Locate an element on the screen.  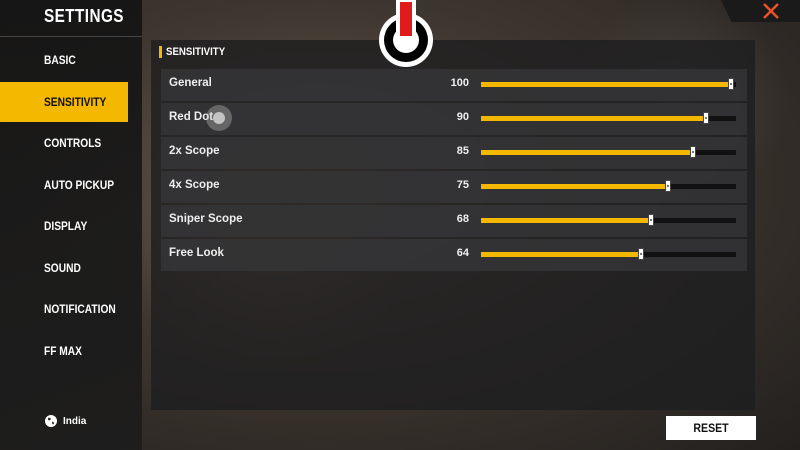
slider-row-2x-scope: 2x Scope 85 is located at coordinates (454, 153).